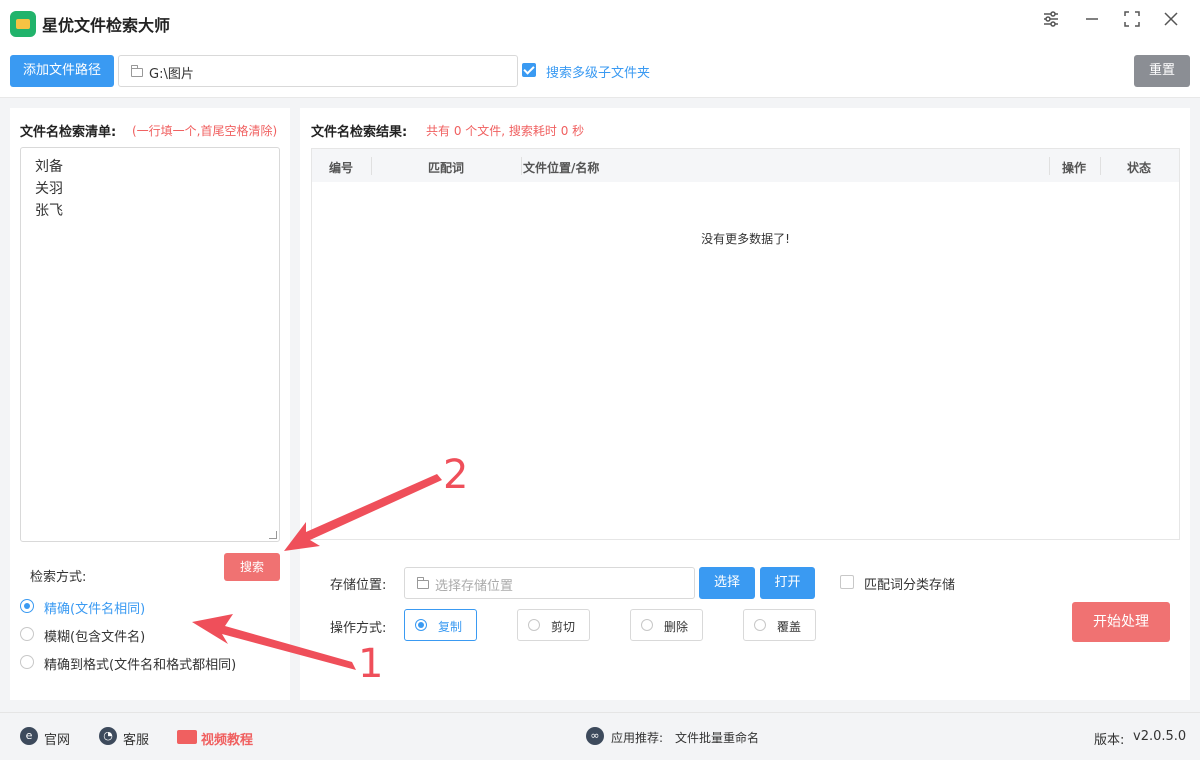 The width and height of the screenshot is (1200, 760). Describe the element at coordinates (317, 572) in the screenshot. I see `annotation-arrows` at that location.